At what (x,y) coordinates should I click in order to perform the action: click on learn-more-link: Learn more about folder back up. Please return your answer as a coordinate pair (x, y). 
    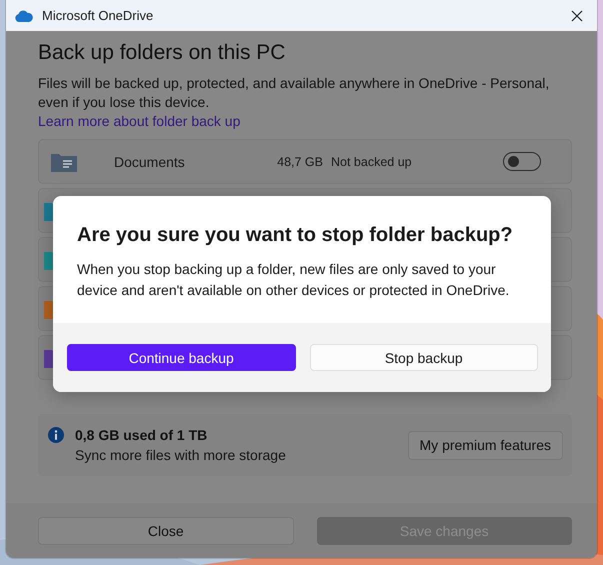
    Looking at the image, I should click on (139, 121).